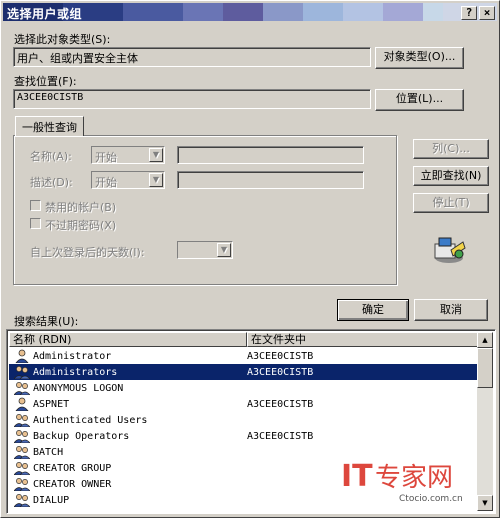 Image resolution: width=500 pixels, height=518 pixels. What do you see at coordinates (78, 388) in the screenshot?
I see `row-name: ANONYMOUS LOGON` at bounding box center [78, 388].